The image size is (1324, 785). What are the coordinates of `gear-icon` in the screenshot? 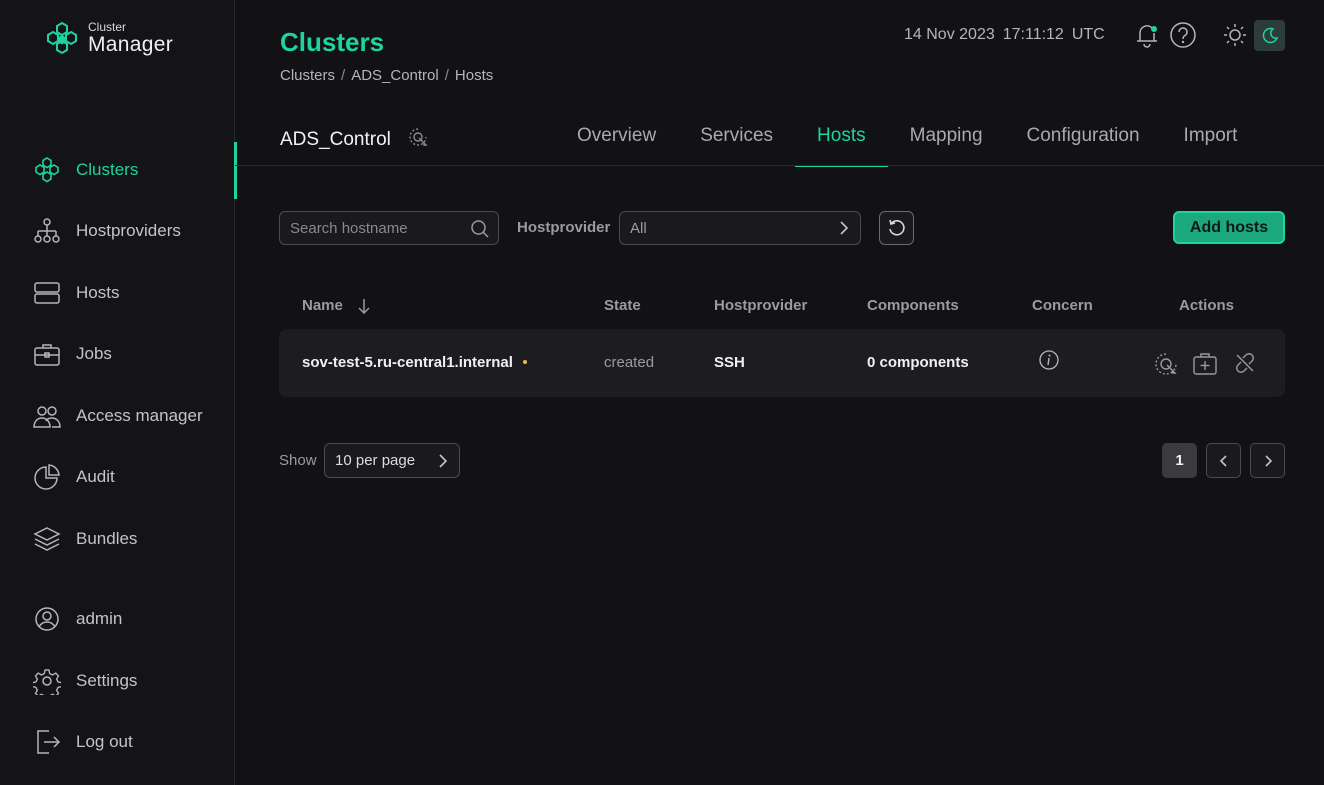 It's located at (47, 681).